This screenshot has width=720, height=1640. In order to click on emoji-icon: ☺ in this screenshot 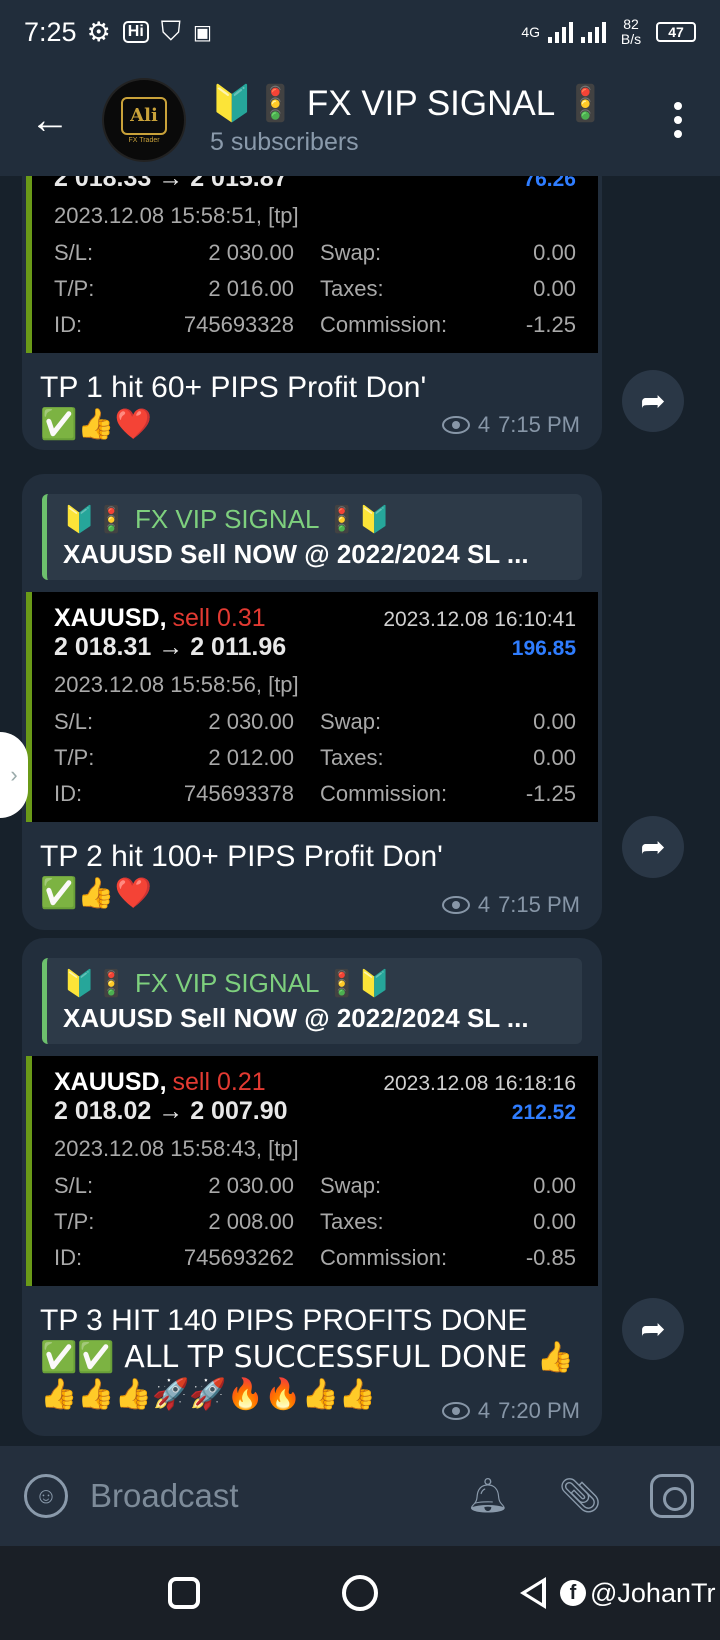, I will do `click(46, 1496)`.